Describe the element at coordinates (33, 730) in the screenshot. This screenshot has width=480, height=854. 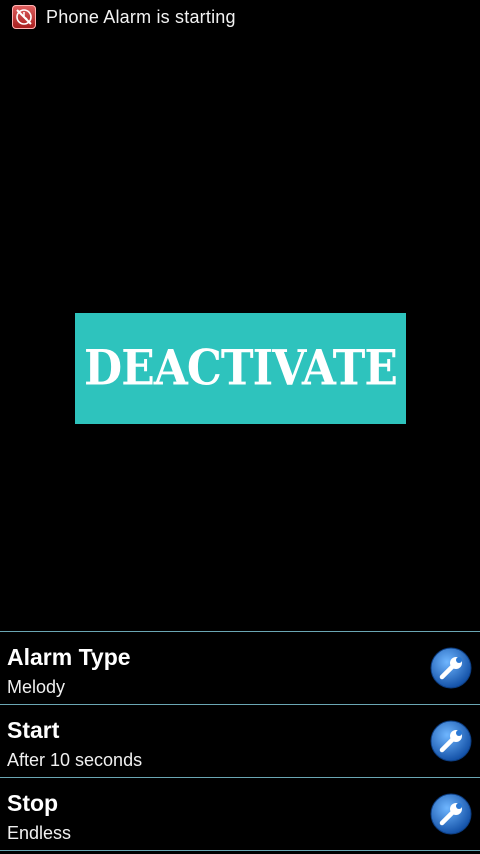
I see `setting-title: Start` at that location.